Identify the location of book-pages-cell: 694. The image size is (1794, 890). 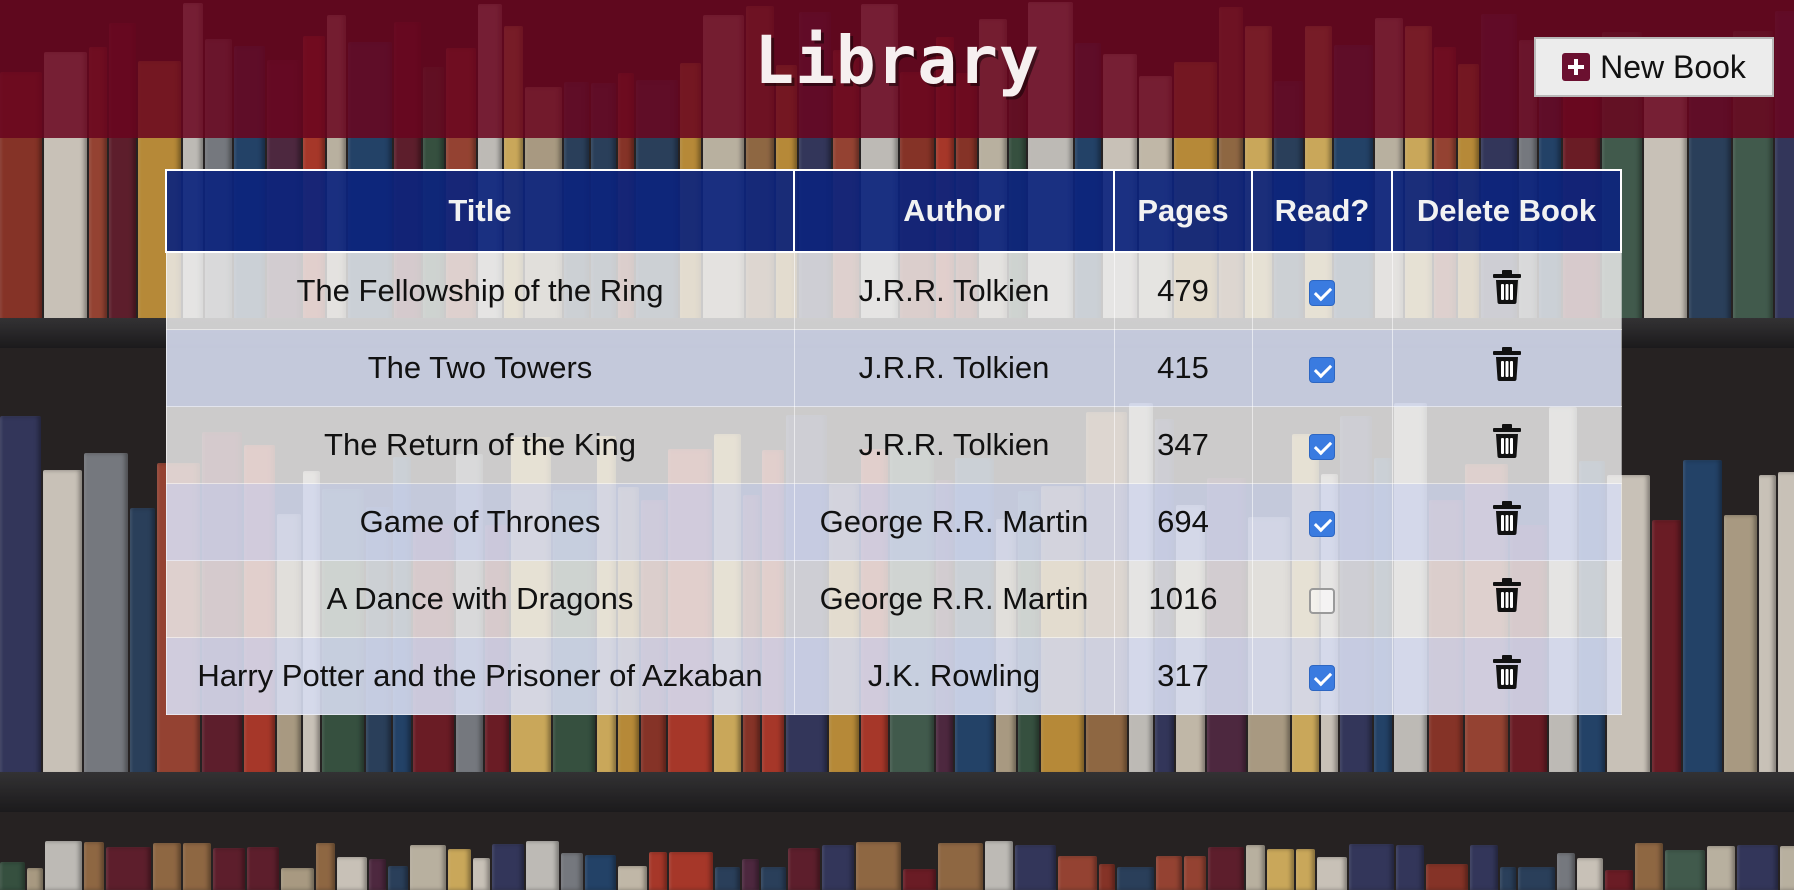
(1183, 522).